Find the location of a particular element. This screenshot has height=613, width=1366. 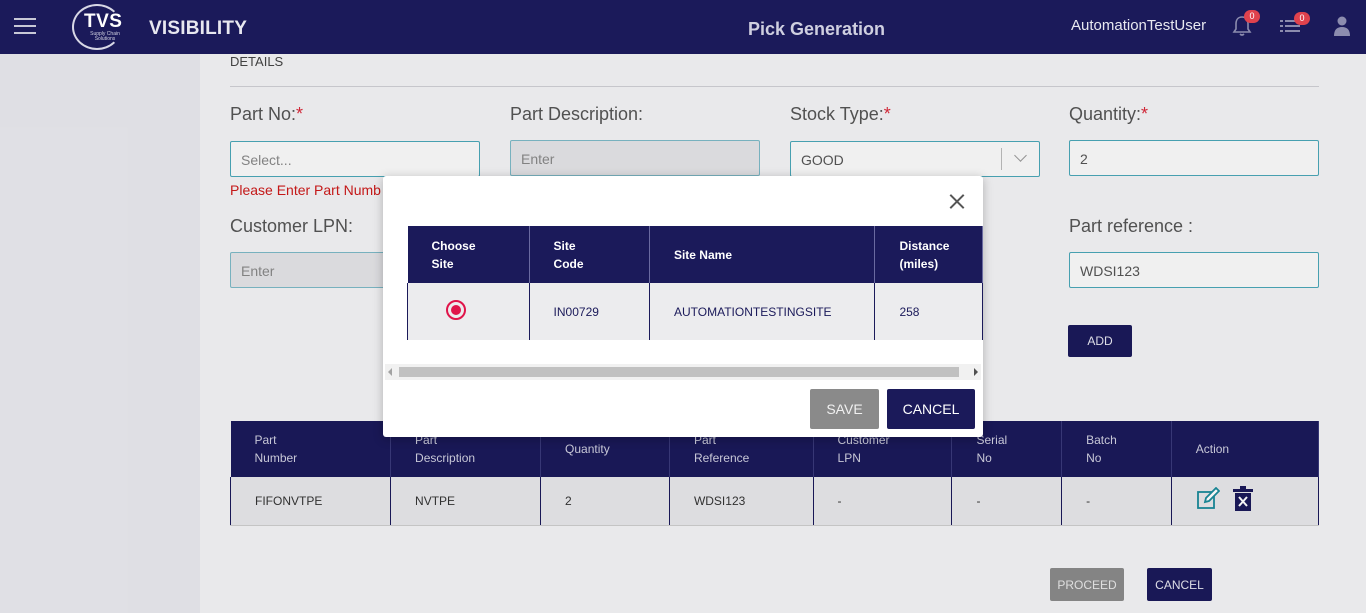

logo-text: TVS is located at coordinates (103, 21).